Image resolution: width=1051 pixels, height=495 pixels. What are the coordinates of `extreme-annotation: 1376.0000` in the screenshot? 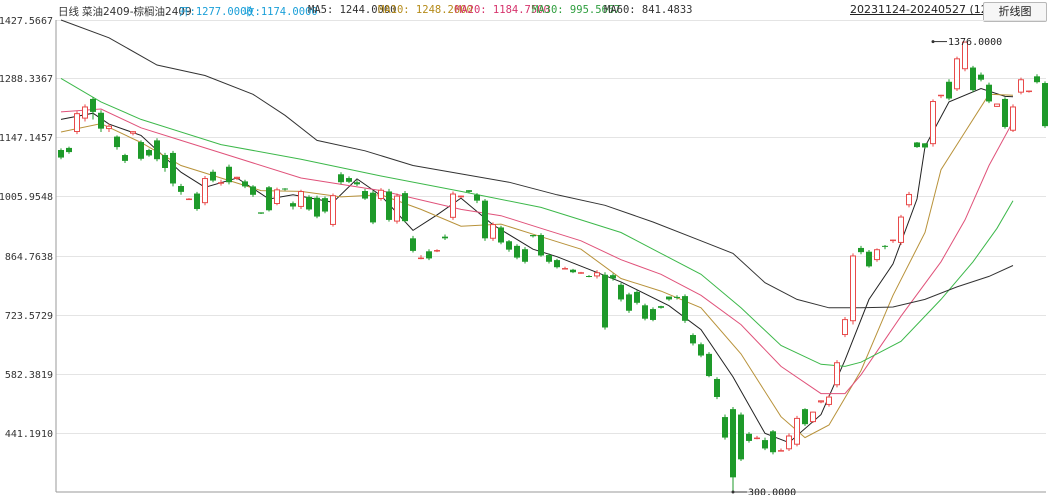 It's located at (966, 42).